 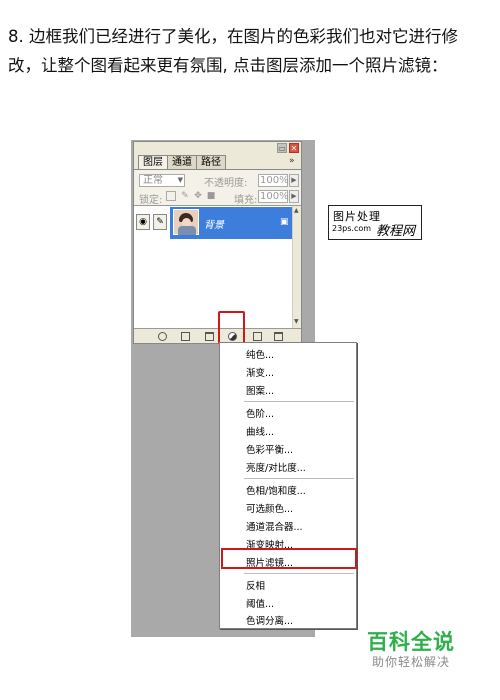 I want to click on lock-position-icon: ✥, so click(x=198, y=196).